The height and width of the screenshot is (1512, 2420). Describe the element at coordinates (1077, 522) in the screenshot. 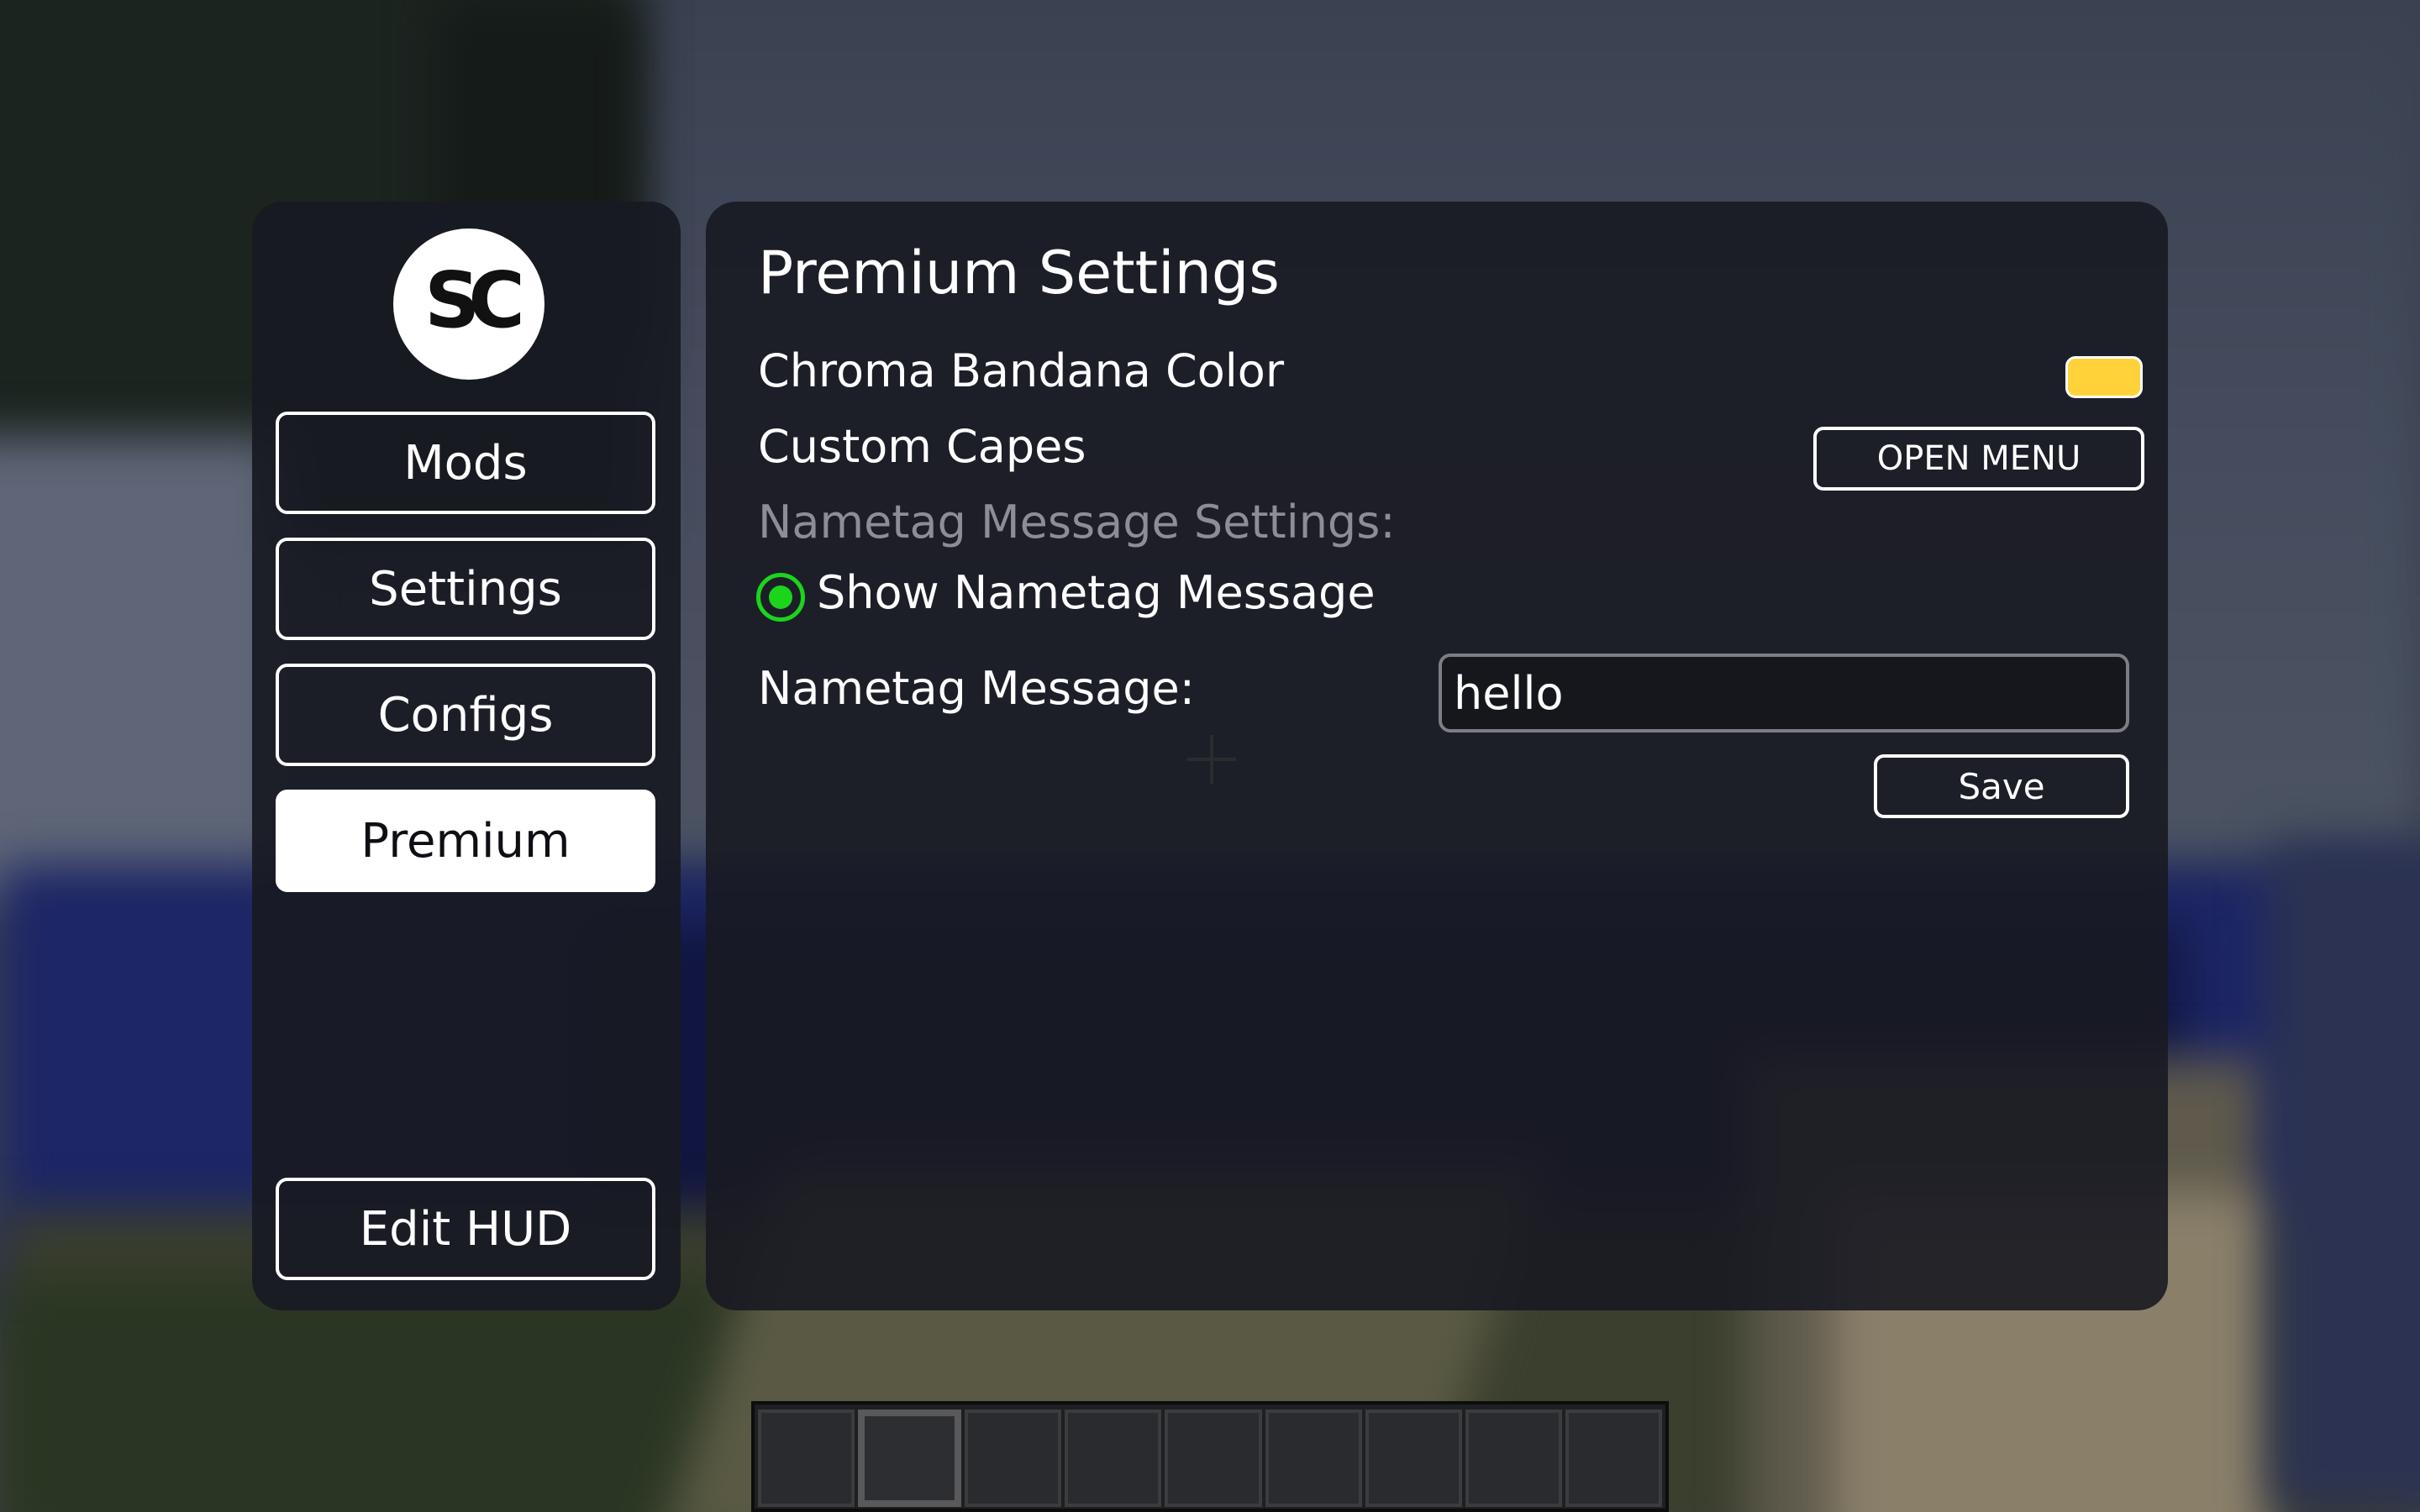

I see `nametag-section-header: Nametag Message Settings:` at that location.